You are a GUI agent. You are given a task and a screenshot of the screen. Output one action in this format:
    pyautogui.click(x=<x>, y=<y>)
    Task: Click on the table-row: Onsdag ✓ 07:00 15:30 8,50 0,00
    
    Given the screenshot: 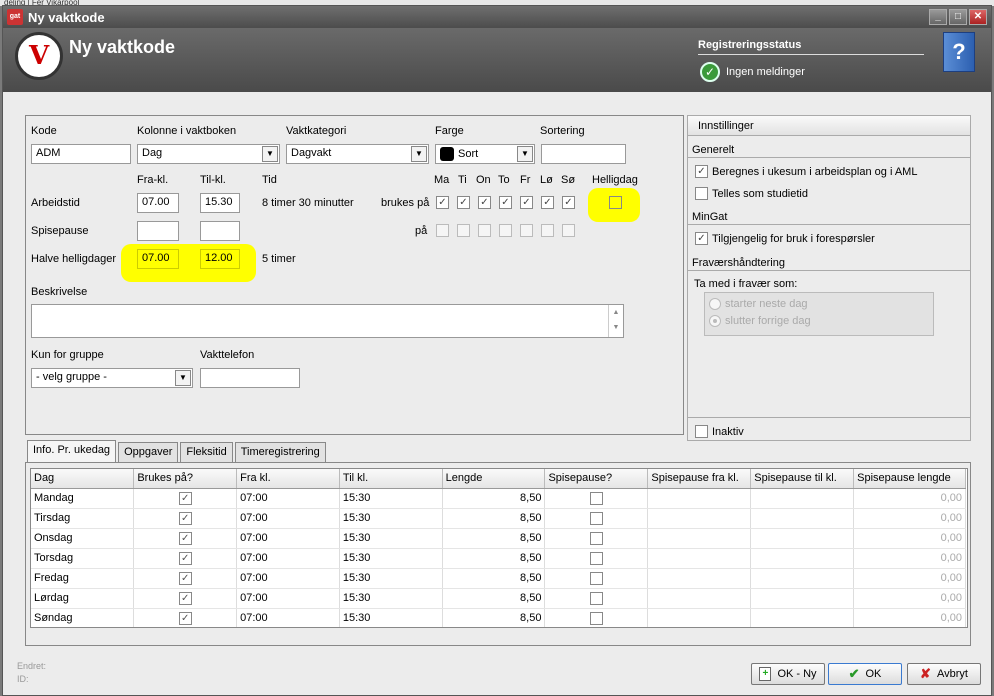 What is the action you would take?
    pyautogui.click(x=498, y=538)
    